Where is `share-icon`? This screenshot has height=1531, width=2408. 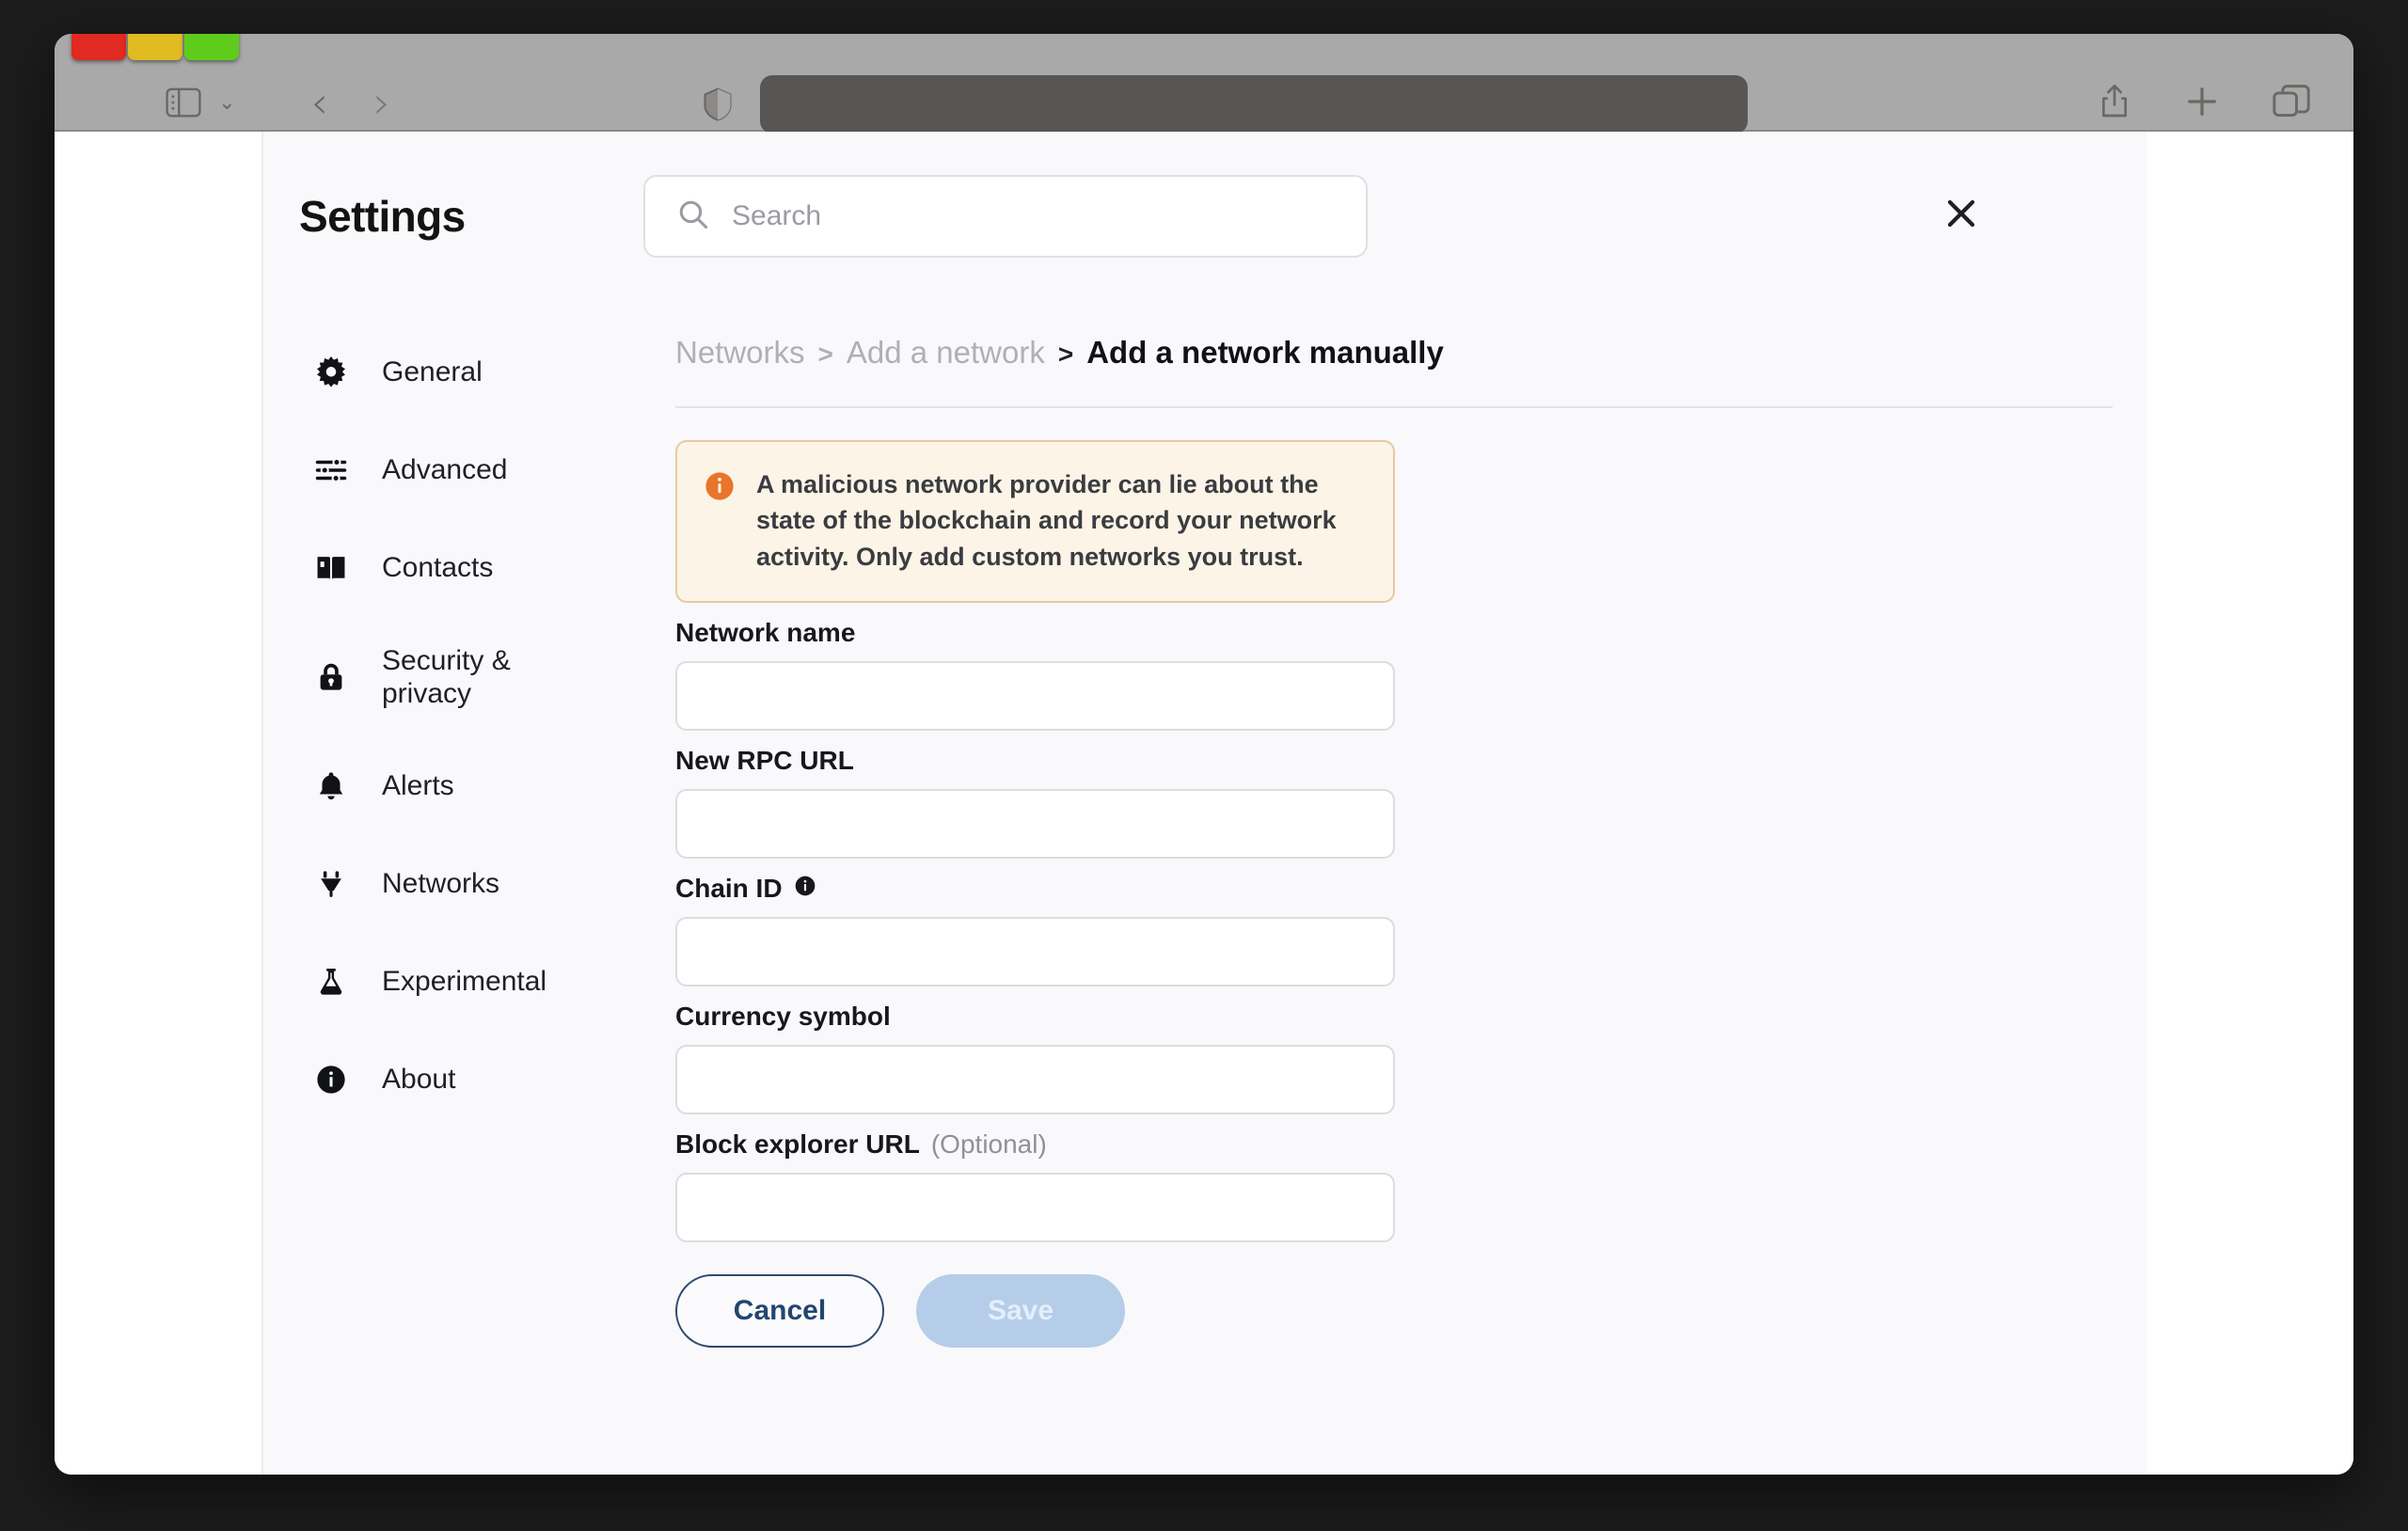
share-icon is located at coordinates (2114, 101).